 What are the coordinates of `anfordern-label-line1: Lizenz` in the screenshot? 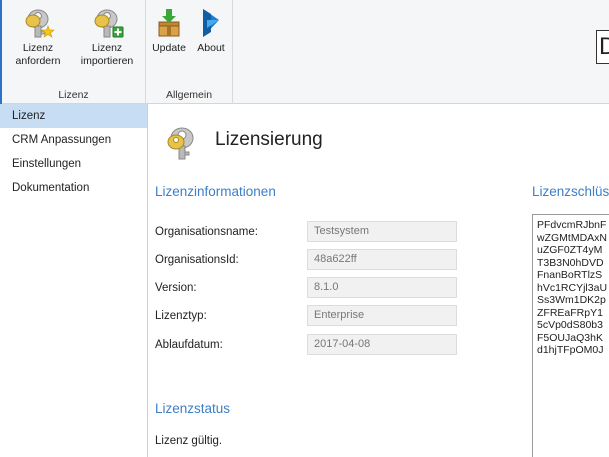 It's located at (38, 48).